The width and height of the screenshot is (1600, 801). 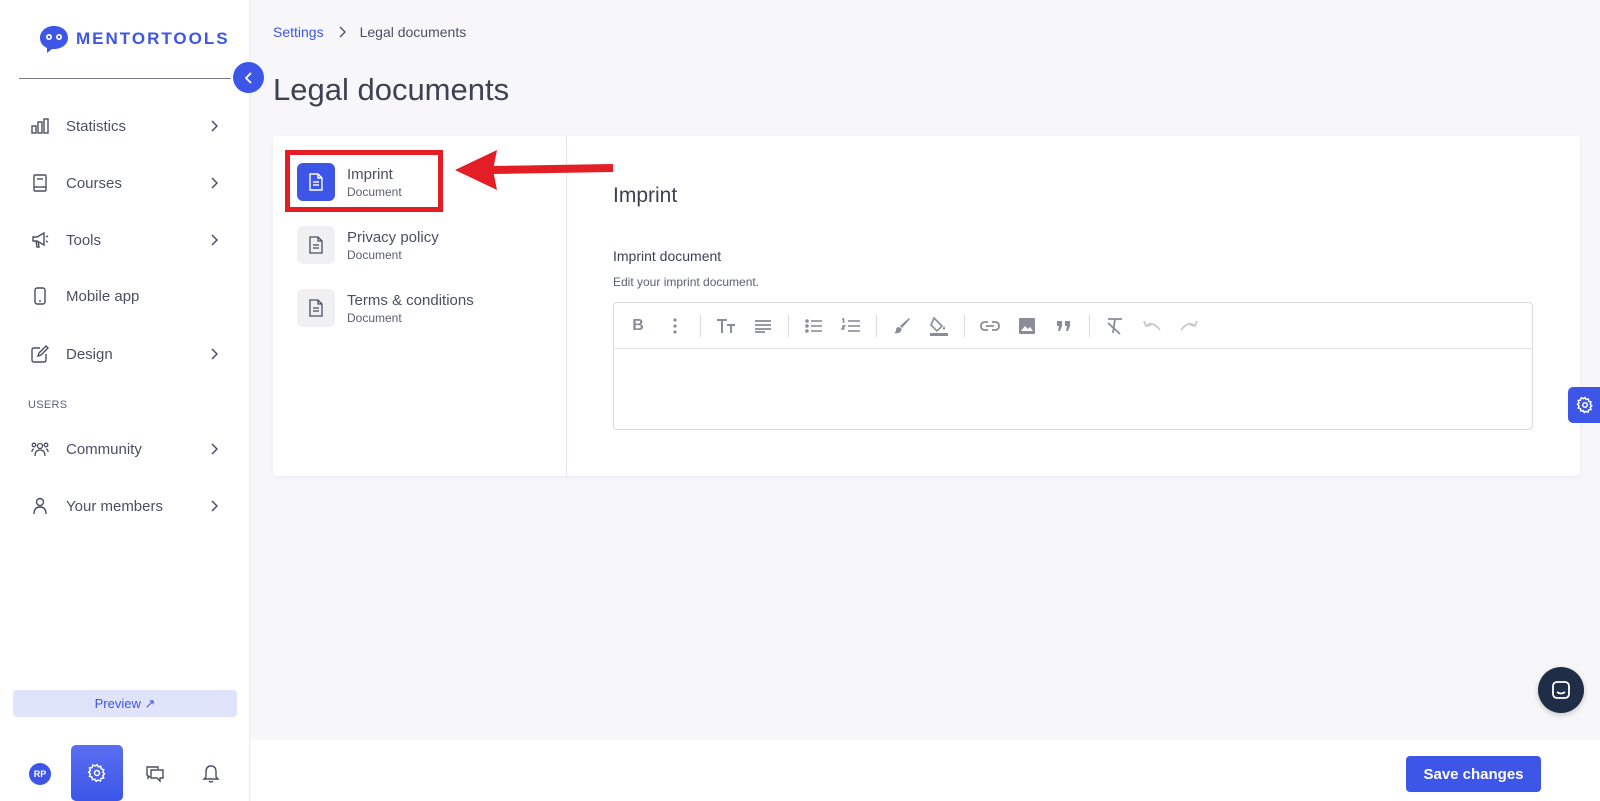 I want to click on section-title: Imprint, so click(x=645, y=195).